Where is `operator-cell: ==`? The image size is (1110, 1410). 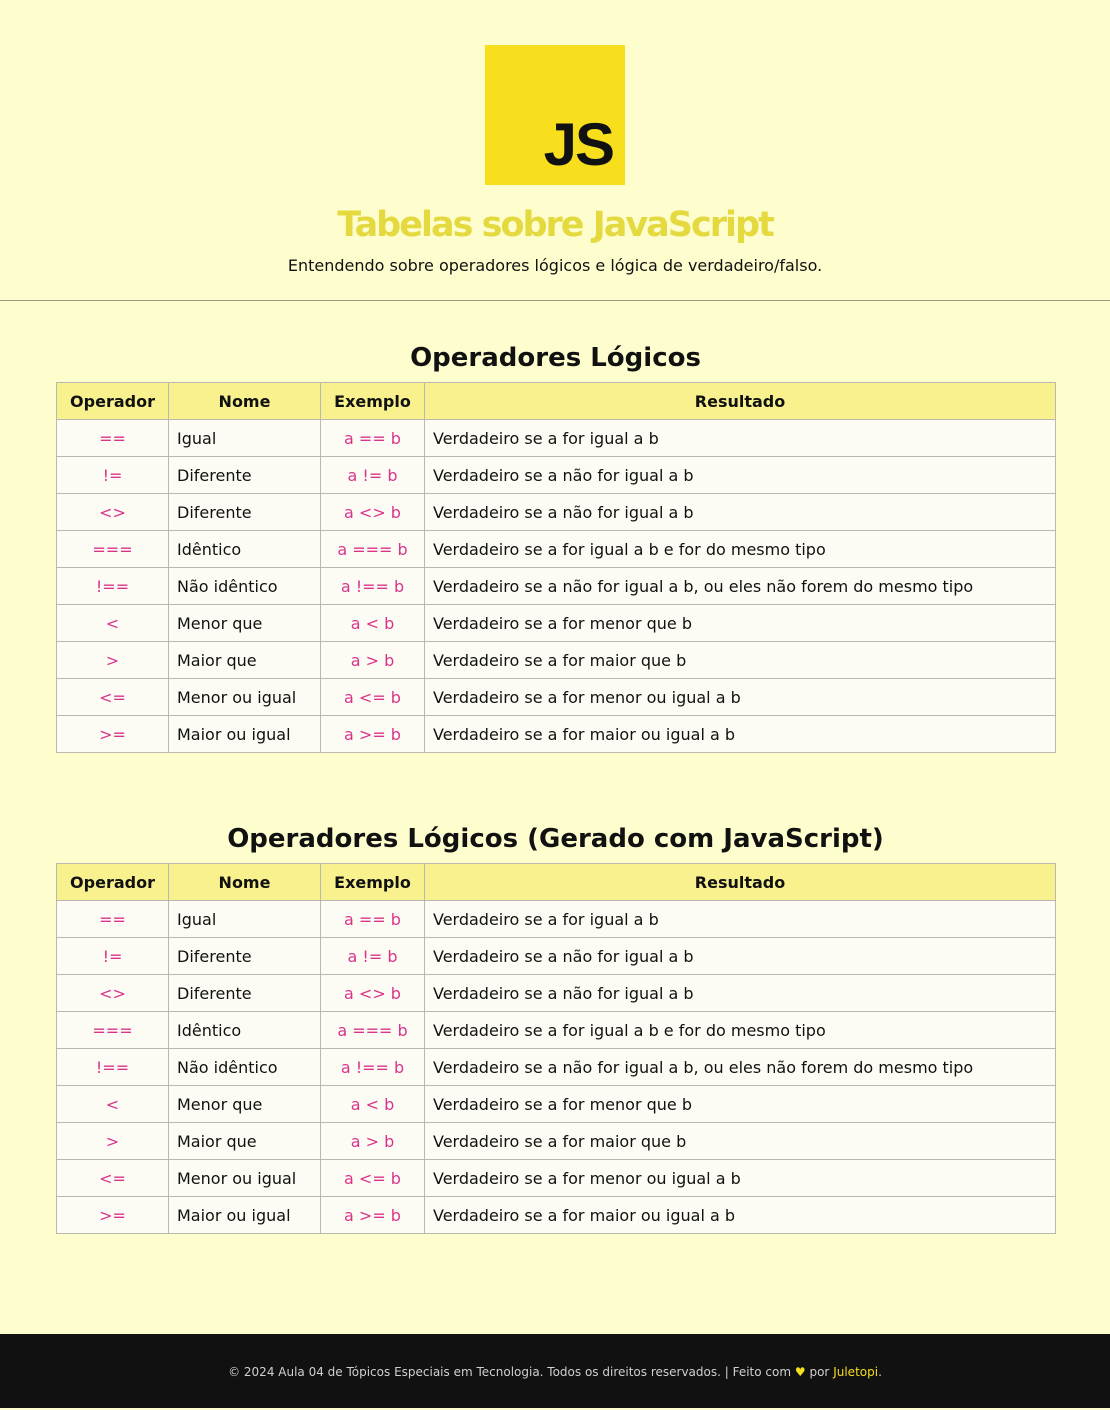 operator-cell: == is located at coordinates (112, 919).